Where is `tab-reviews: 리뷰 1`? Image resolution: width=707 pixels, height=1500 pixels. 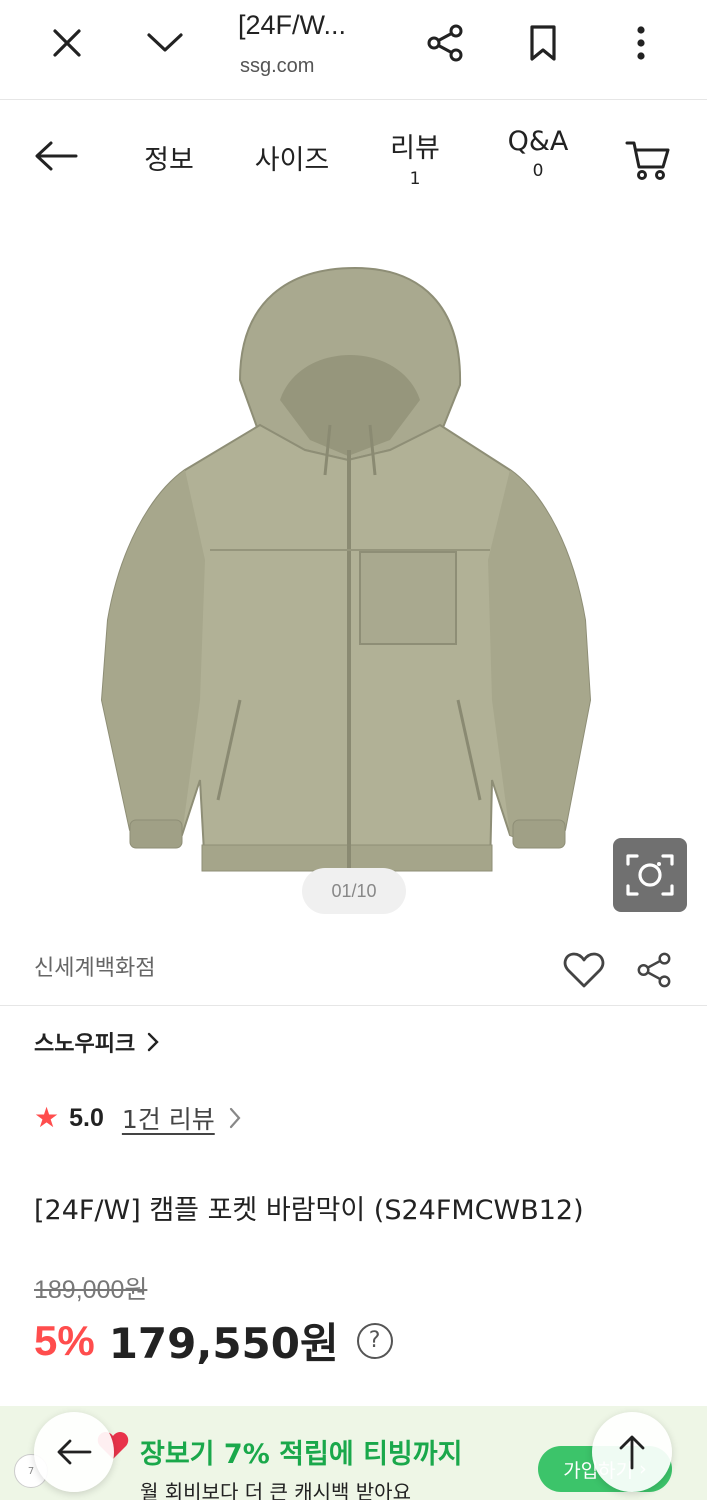
tab-reviews: 리뷰 1 is located at coordinates (415, 157).